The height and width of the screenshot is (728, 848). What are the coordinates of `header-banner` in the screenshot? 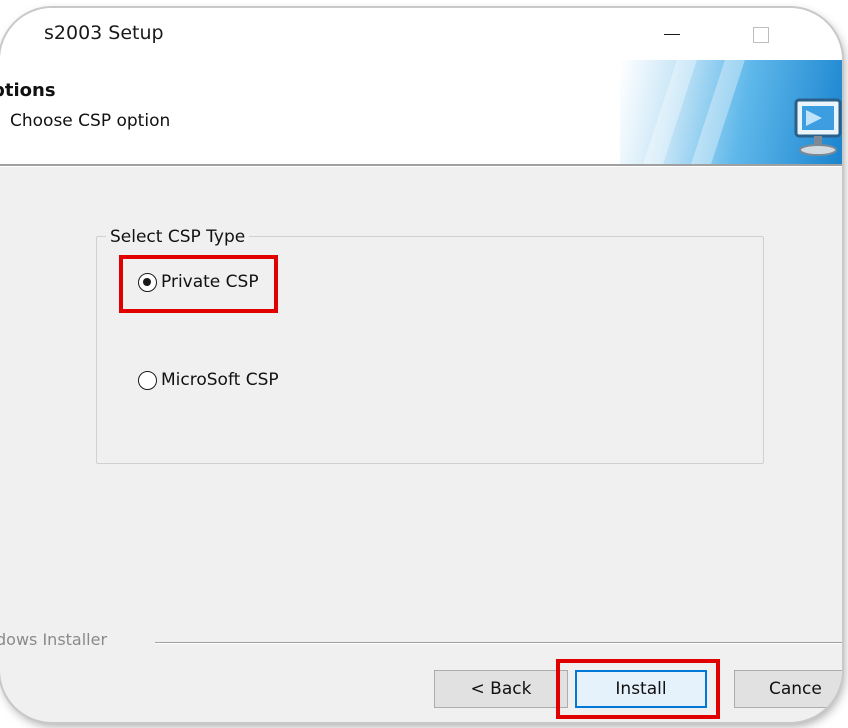 It's located at (731, 112).